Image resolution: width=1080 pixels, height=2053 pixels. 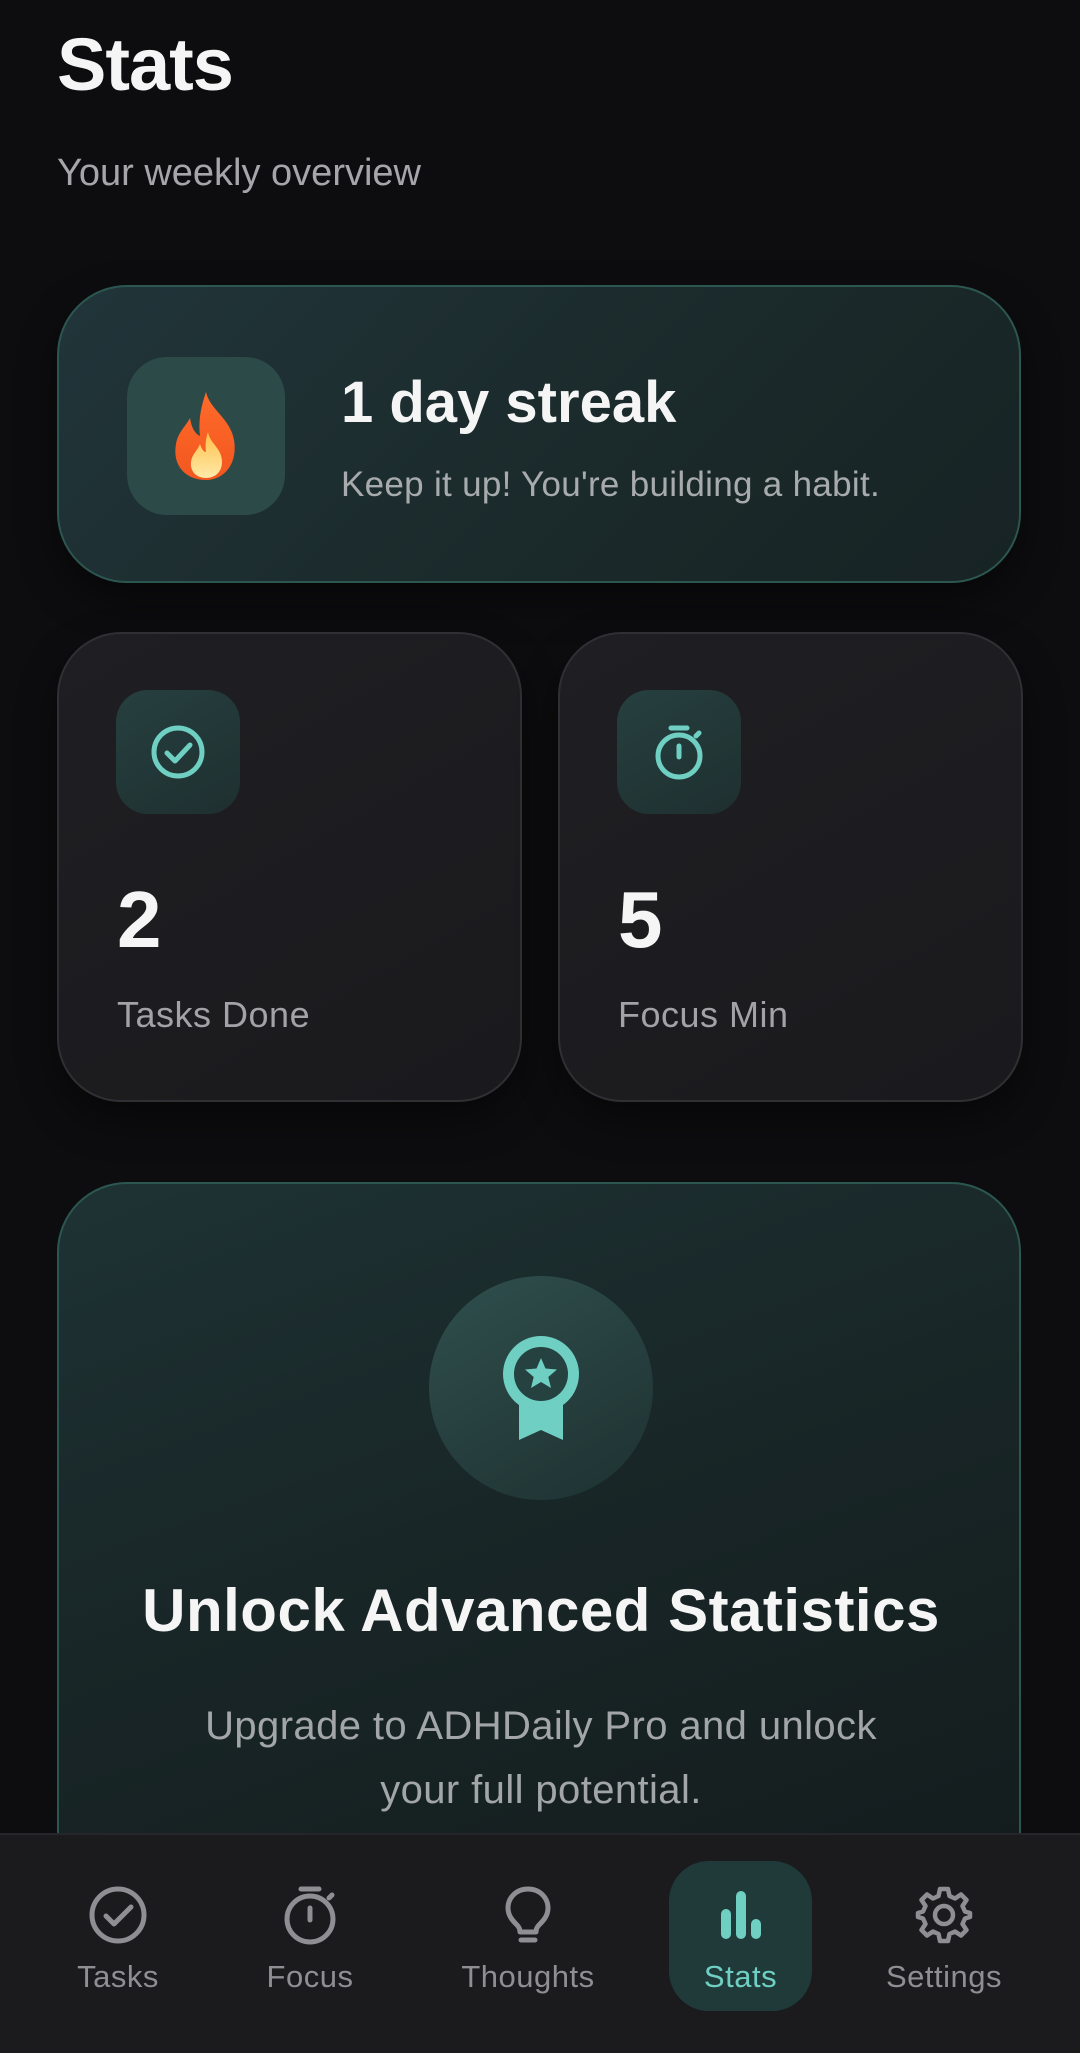 I want to click on page-title: Stats, so click(x=145, y=64).